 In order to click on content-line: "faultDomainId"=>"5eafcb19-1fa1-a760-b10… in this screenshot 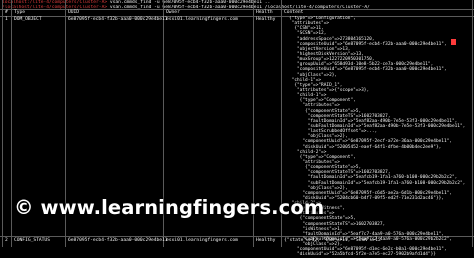, I will do `click(373, 178)`.